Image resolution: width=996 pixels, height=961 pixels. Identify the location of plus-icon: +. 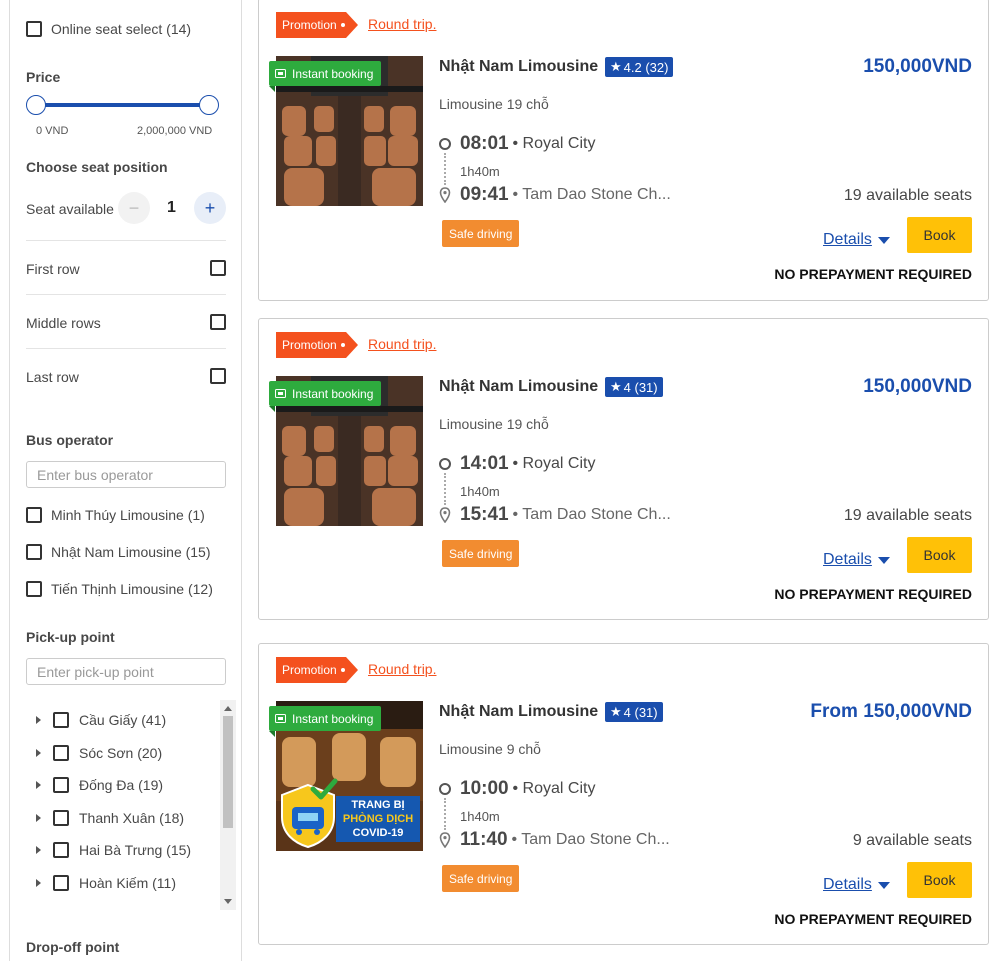
(210, 207).